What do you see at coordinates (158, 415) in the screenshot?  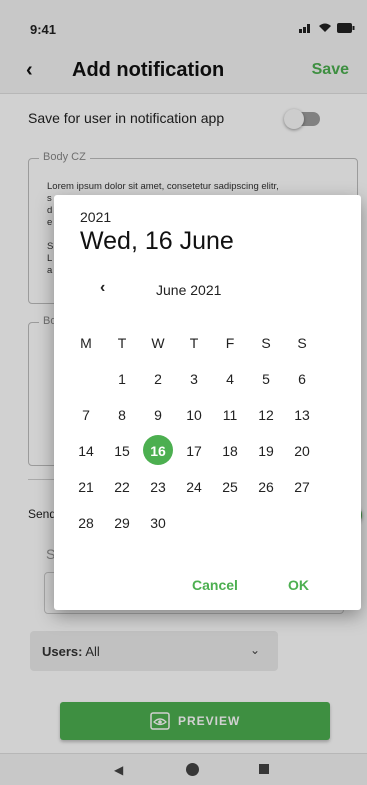 I see `day-cell: 9` at bounding box center [158, 415].